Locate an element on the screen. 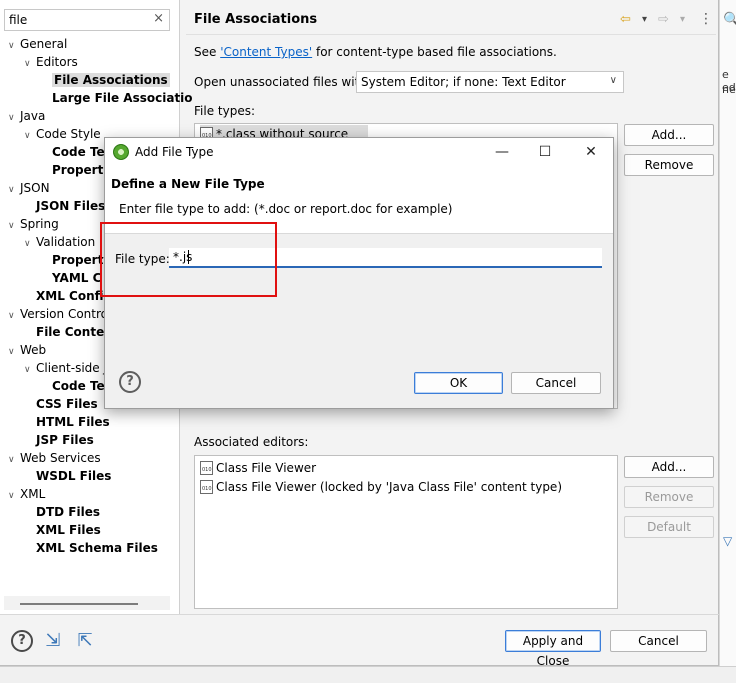 This screenshot has width=736, height=683. tree-item: ∨ Code Style is located at coordinates (62, 134).